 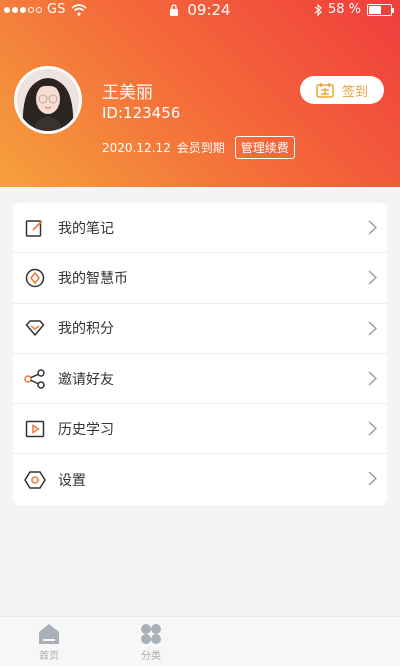 I want to click on category-icon, so click(x=151, y=634).